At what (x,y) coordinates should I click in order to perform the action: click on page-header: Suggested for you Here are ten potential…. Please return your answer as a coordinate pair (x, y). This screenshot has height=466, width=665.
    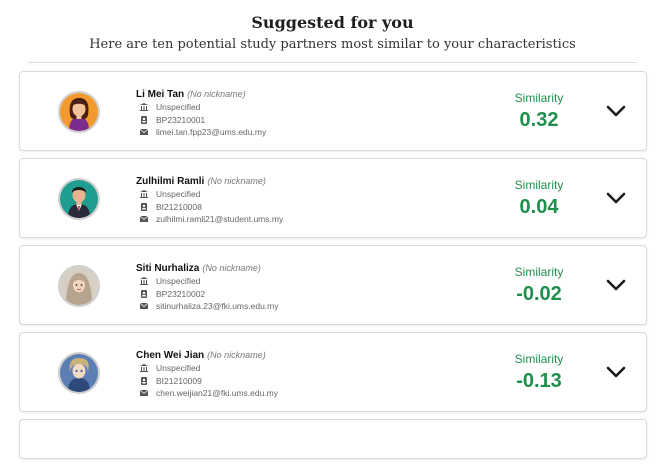
    Looking at the image, I should click on (332, 27).